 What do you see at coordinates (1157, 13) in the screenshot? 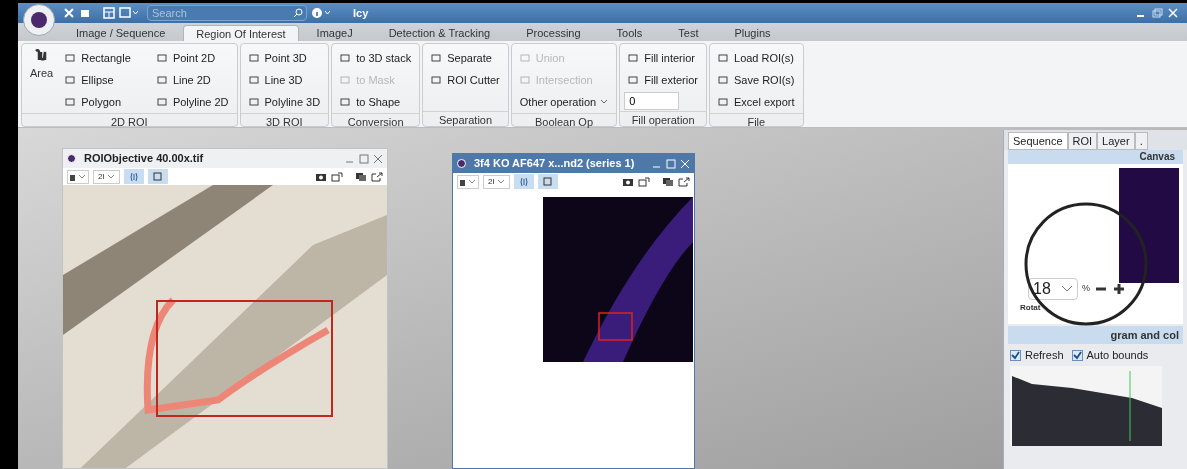
I see `restore-icon` at bounding box center [1157, 13].